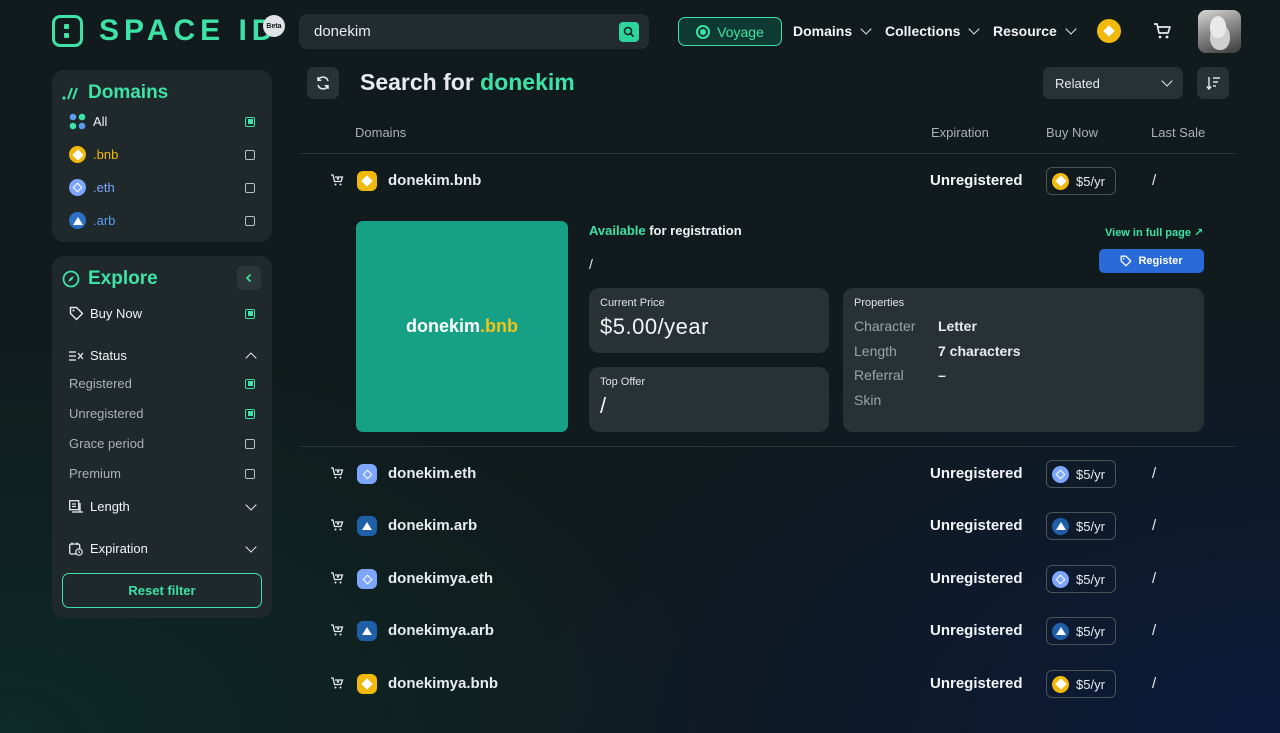  I want to click on sort-order-button, so click(1213, 83).